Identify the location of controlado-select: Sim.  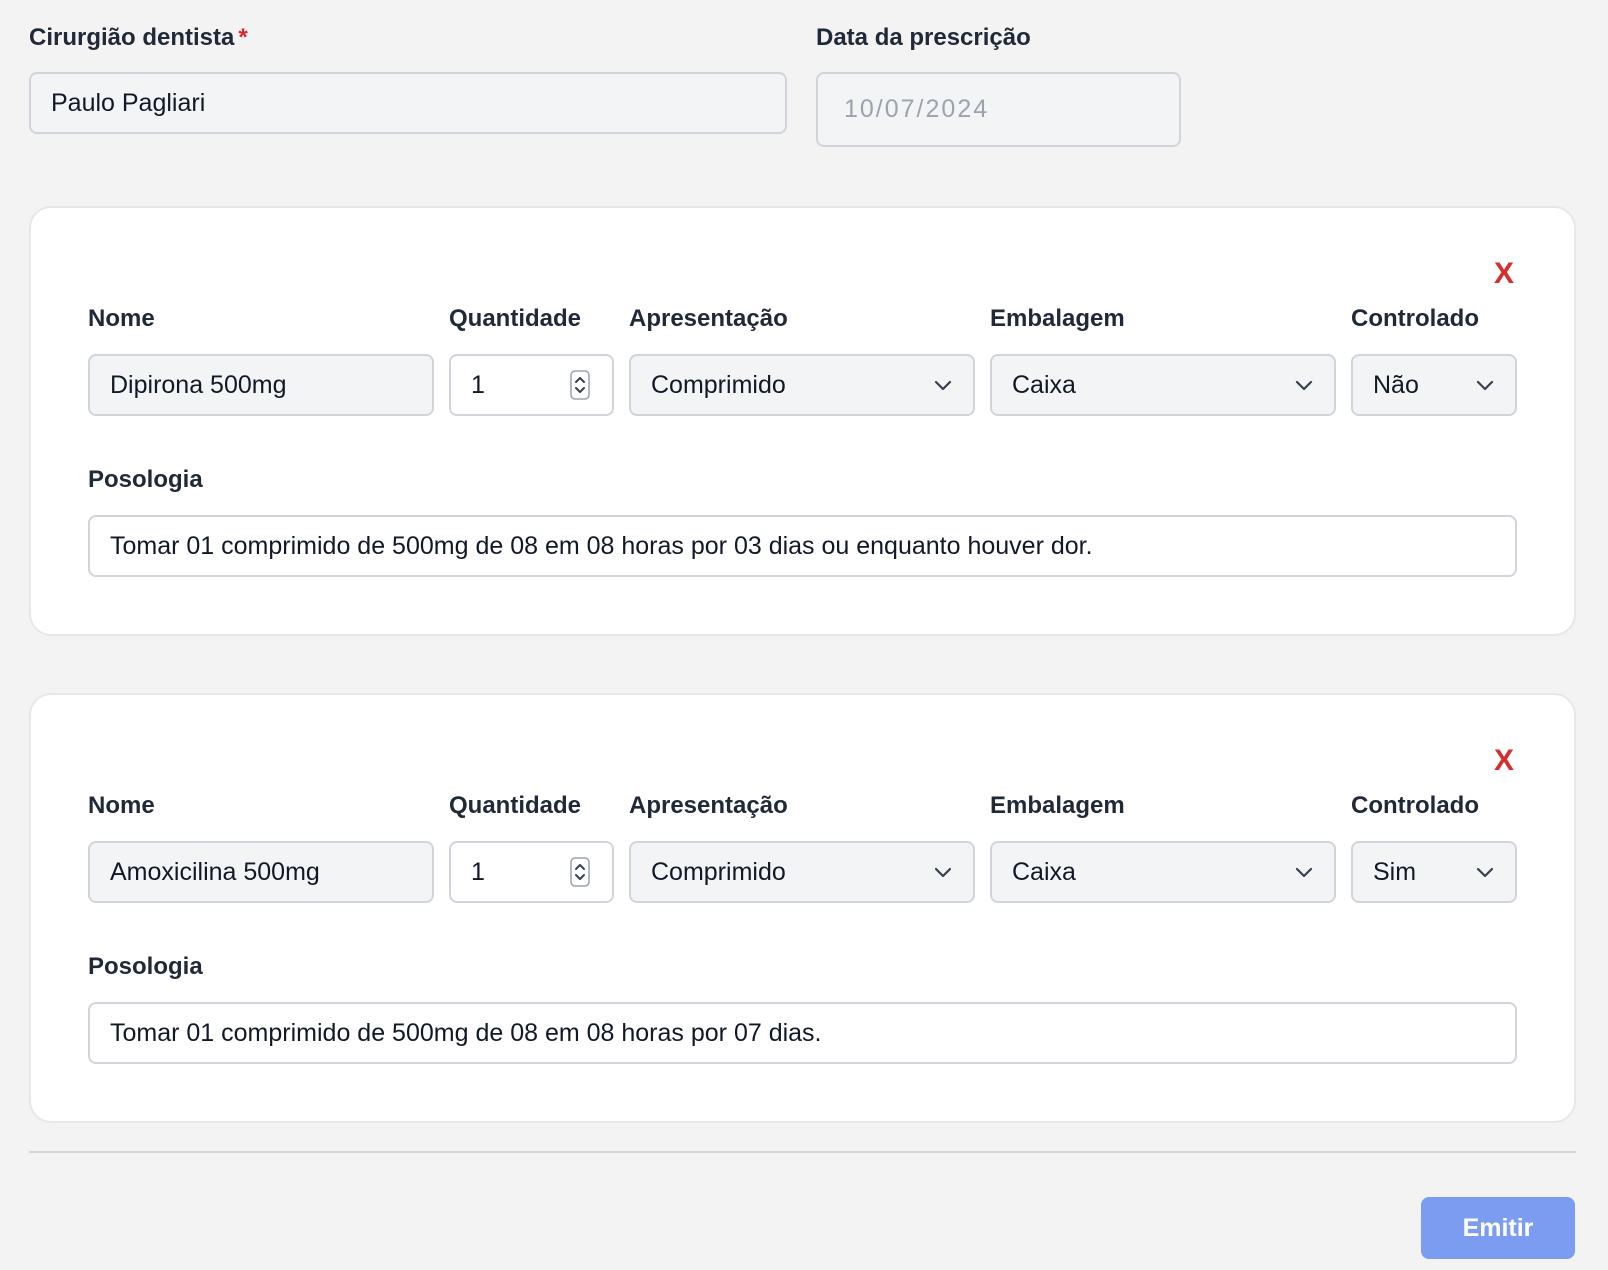
(1434, 872).